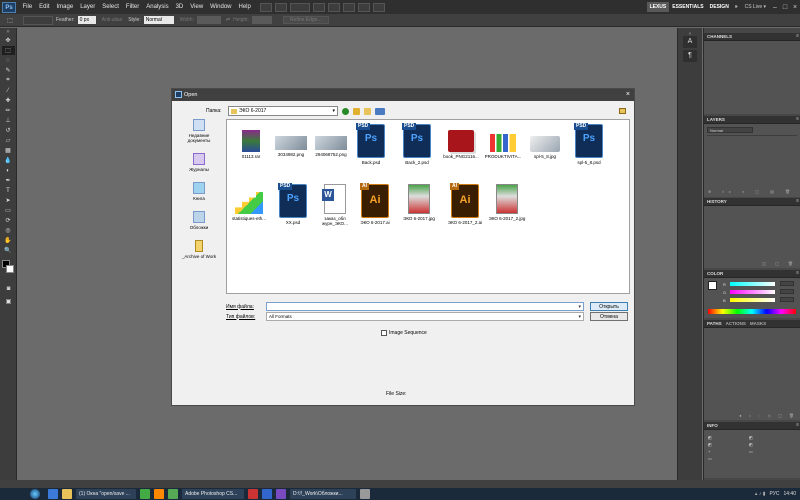  Describe the element at coordinates (8, 32) in the screenshot. I see `toolbox-collapse-icon: »` at that location.